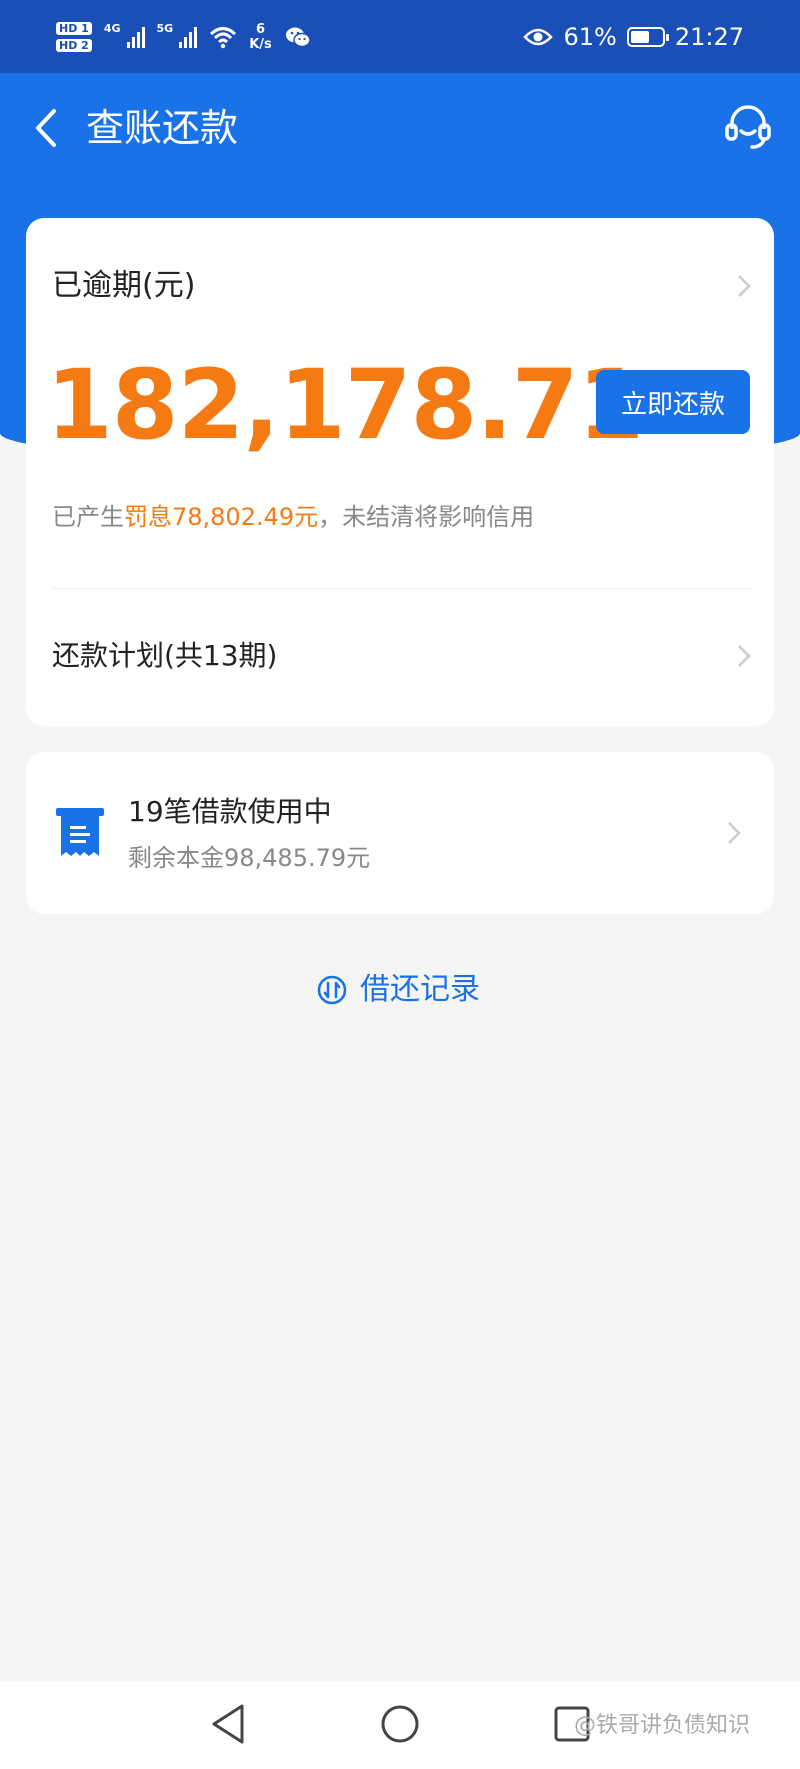 This screenshot has height=1769, width=800. I want to click on repayment-plan-row: 还款计划(共13期), so click(402, 656).